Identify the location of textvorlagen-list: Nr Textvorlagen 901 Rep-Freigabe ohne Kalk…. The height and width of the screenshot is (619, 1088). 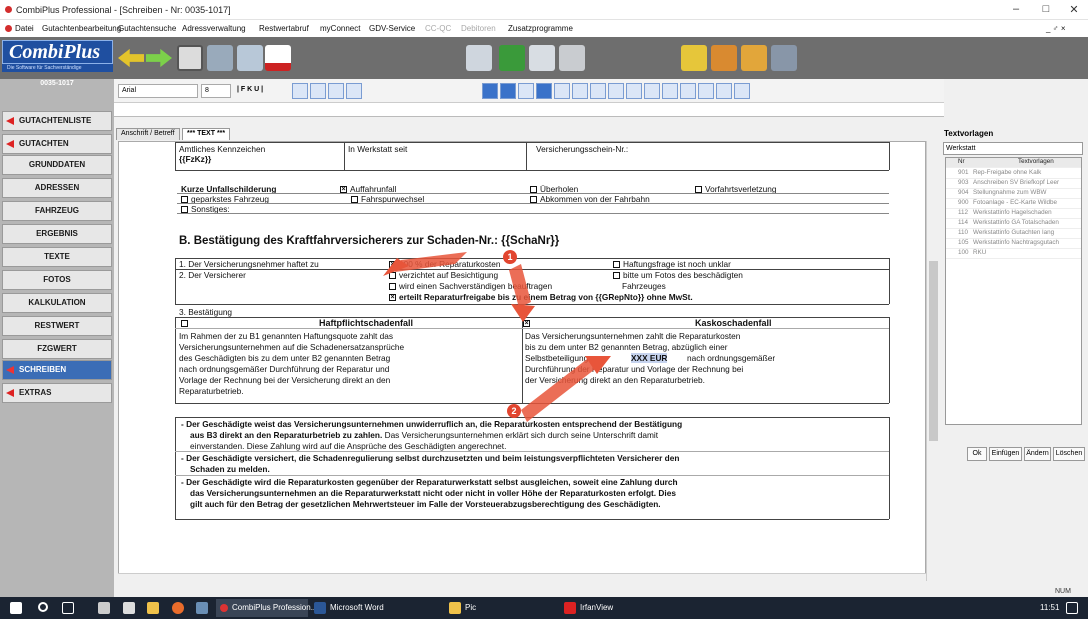
(1013, 291).